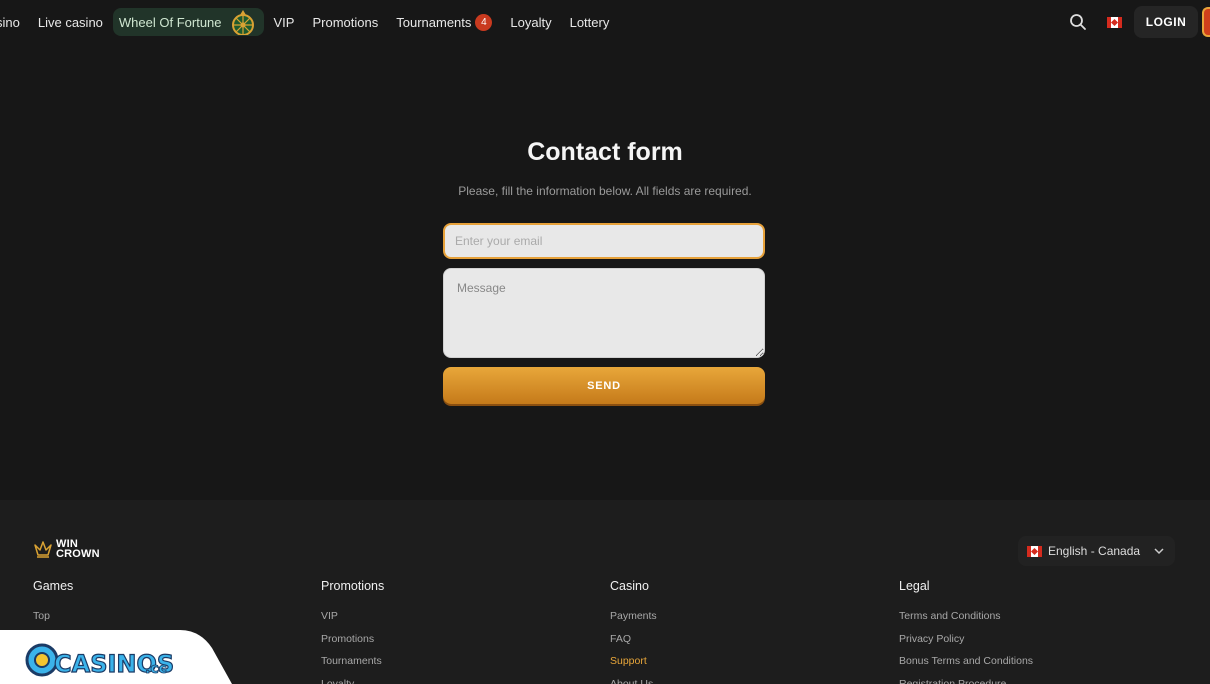  What do you see at coordinates (1159, 551) in the screenshot?
I see `chevron-down-icon` at bounding box center [1159, 551].